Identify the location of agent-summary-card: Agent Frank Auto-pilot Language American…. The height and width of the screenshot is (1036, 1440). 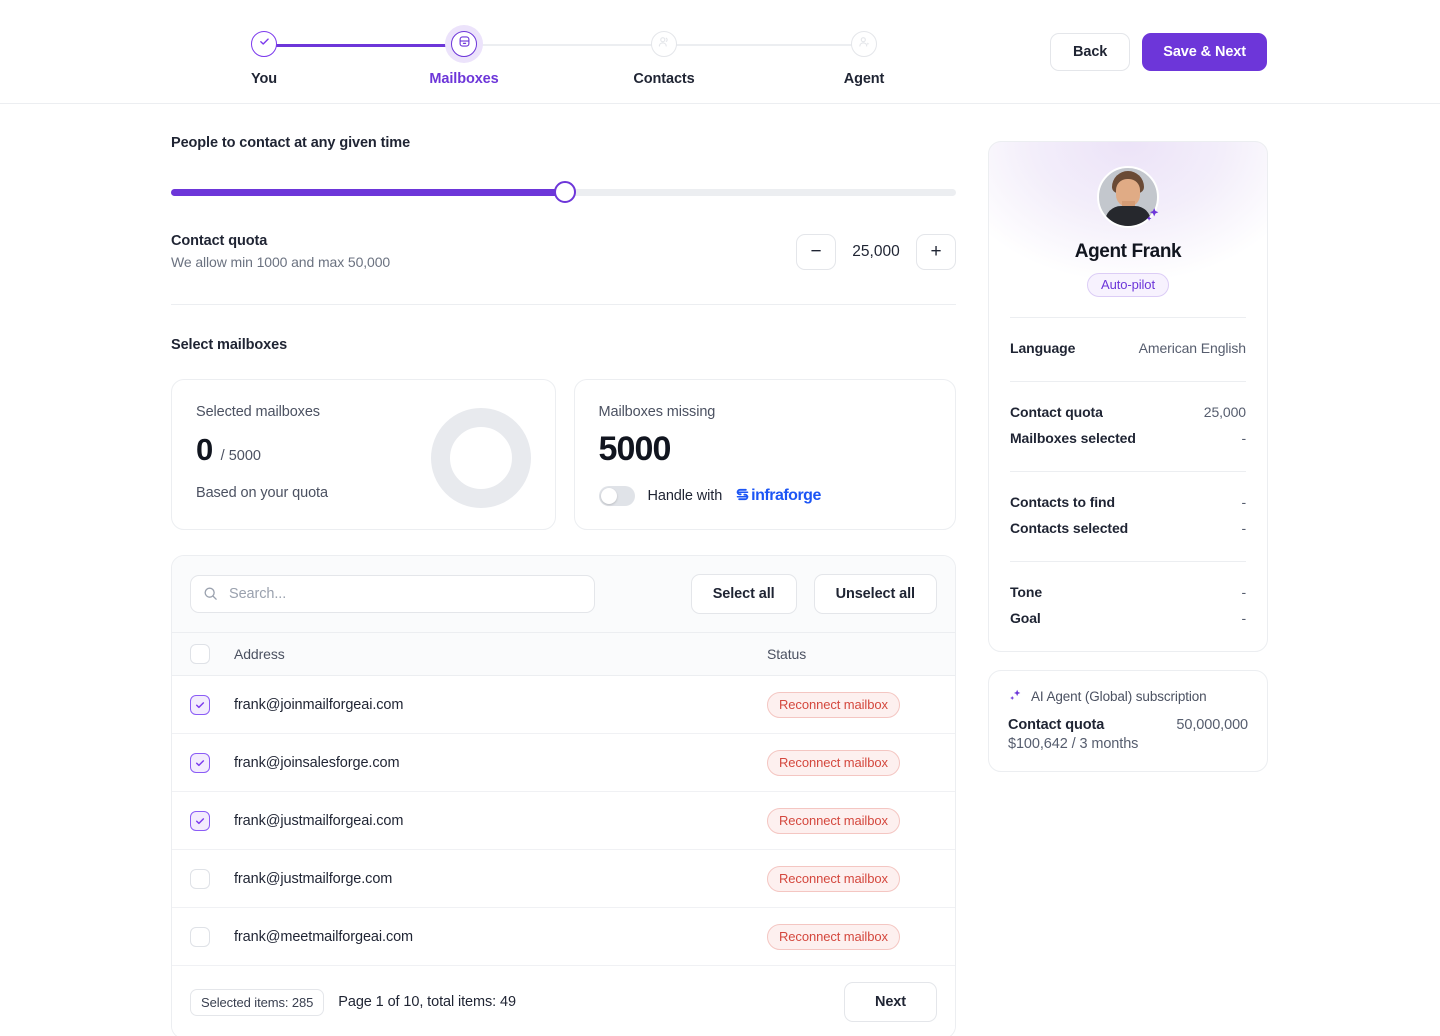
(1128, 396).